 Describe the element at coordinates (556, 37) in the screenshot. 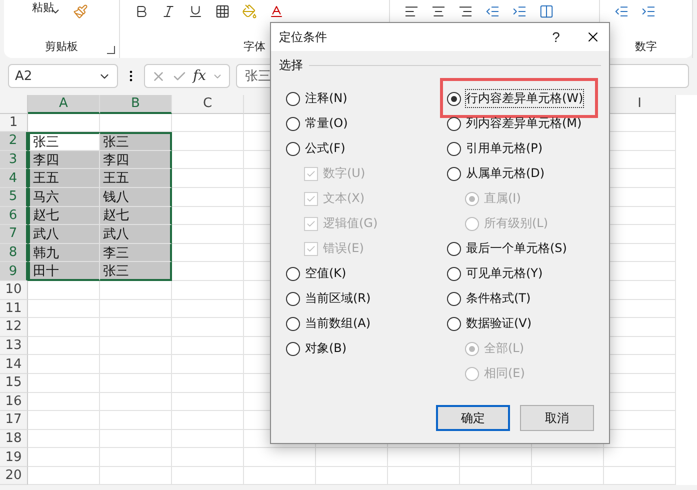

I see `help-button: ?` at that location.